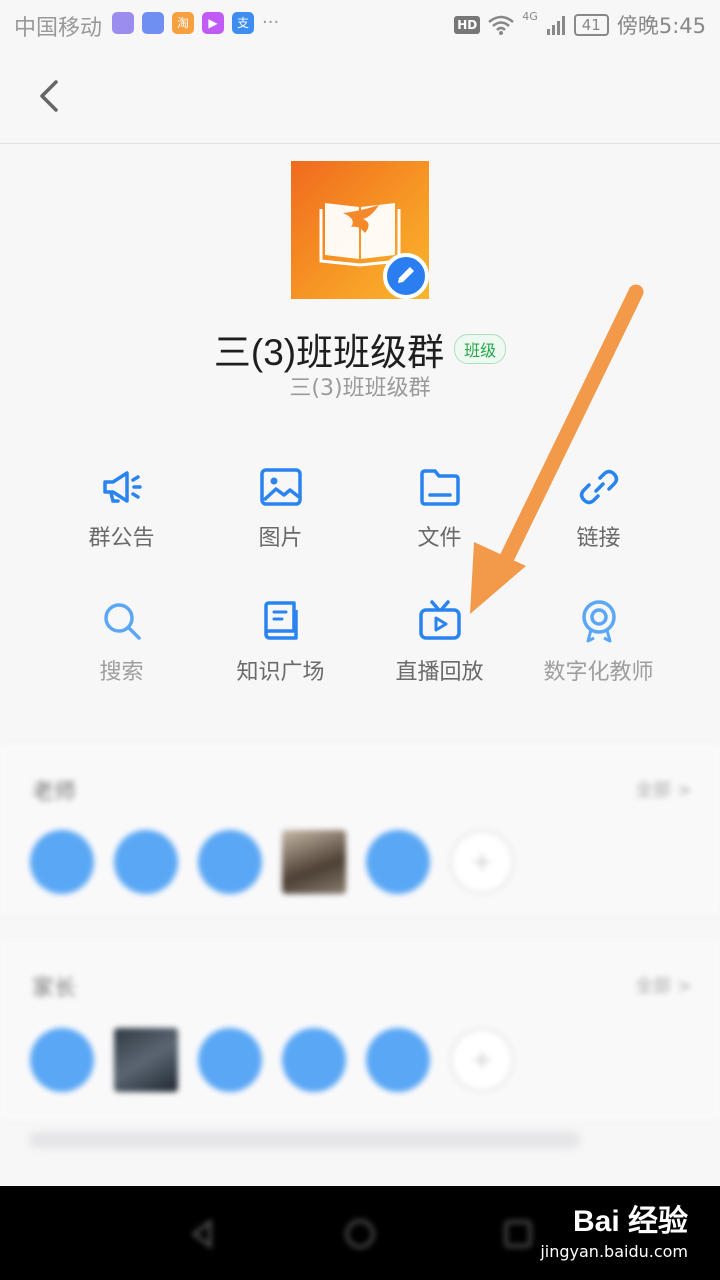 The image size is (720, 1280). I want to click on signal-icon, so click(555, 25).